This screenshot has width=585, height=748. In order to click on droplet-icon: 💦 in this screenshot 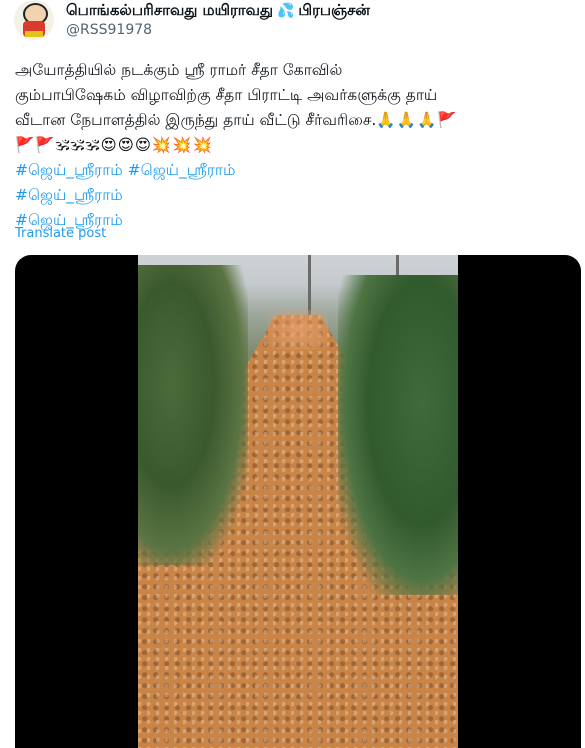, I will do `click(285, 11)`.